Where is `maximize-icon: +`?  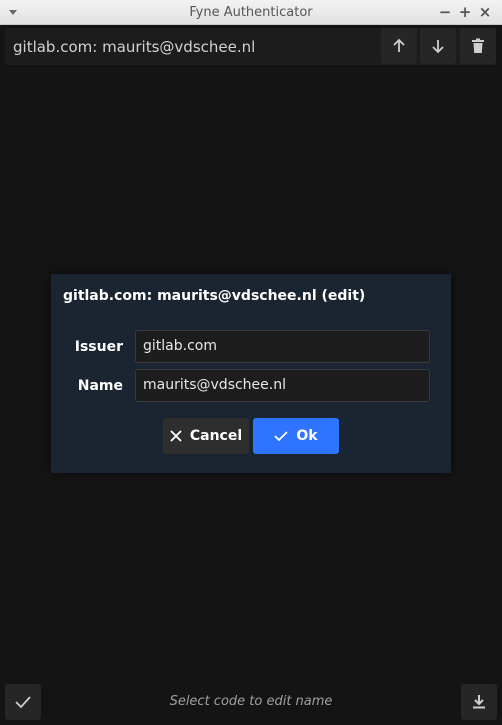 maximize-icon: + is located at coordinates (465, 12).